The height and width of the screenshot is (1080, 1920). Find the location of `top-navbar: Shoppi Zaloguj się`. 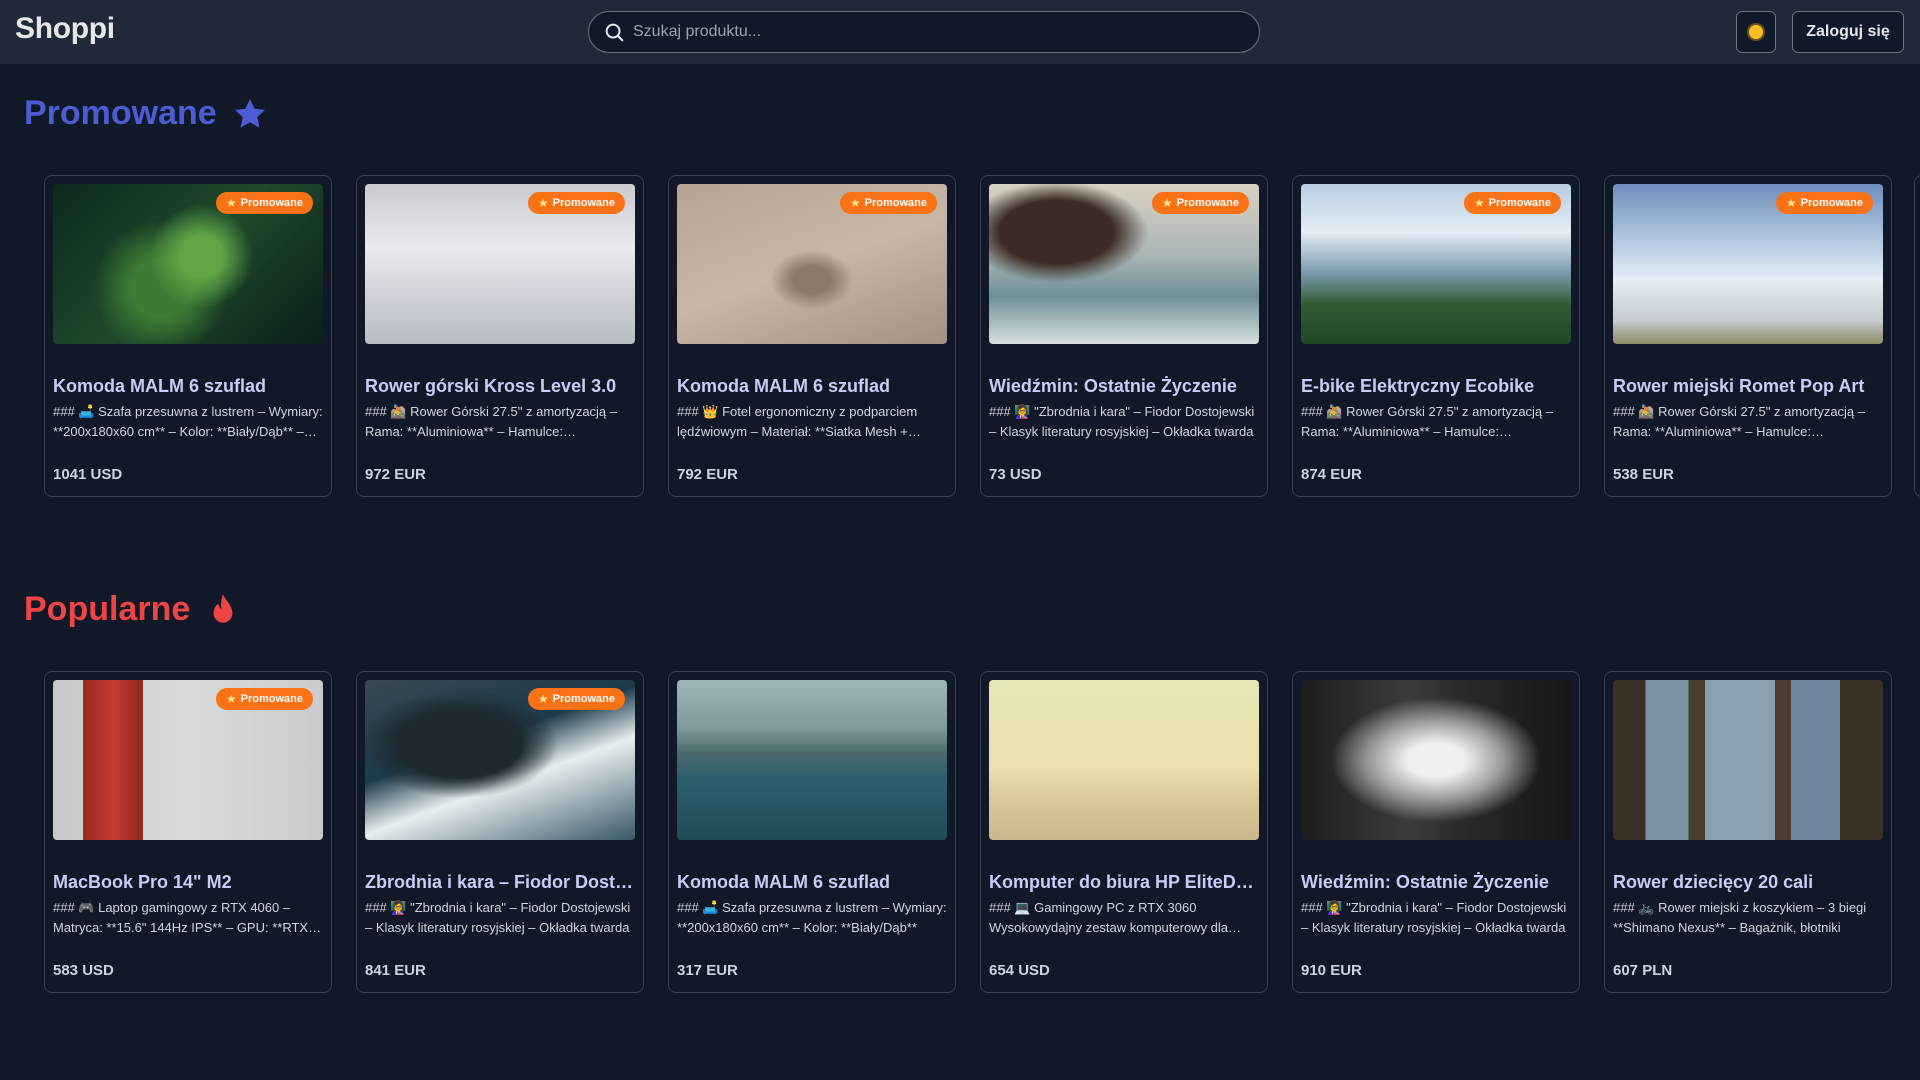

top-navbar: Shoppi Zaloguj się is located at coordinates (960, 32).